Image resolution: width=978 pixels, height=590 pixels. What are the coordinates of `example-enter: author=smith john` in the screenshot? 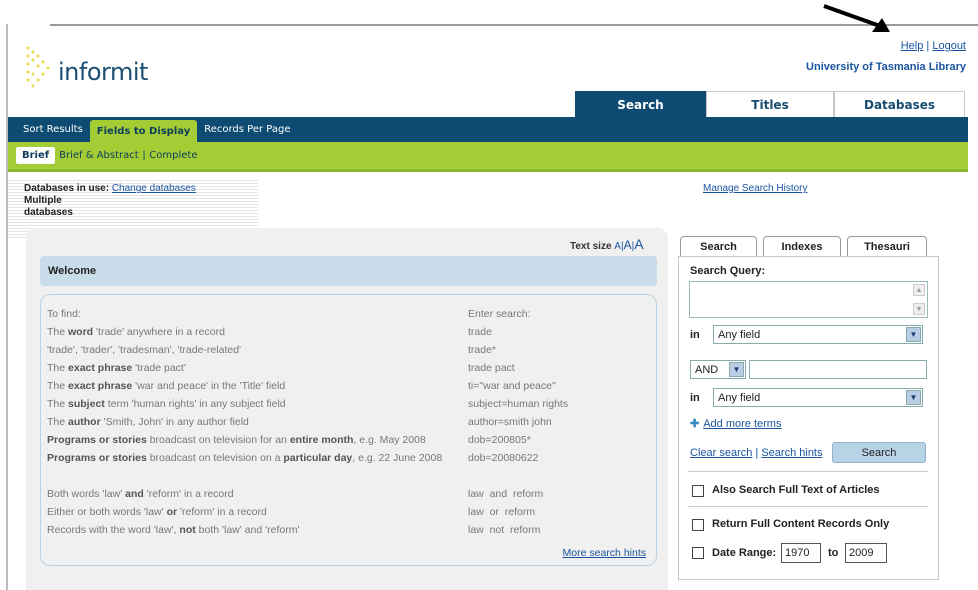 It's located at (510, 422).